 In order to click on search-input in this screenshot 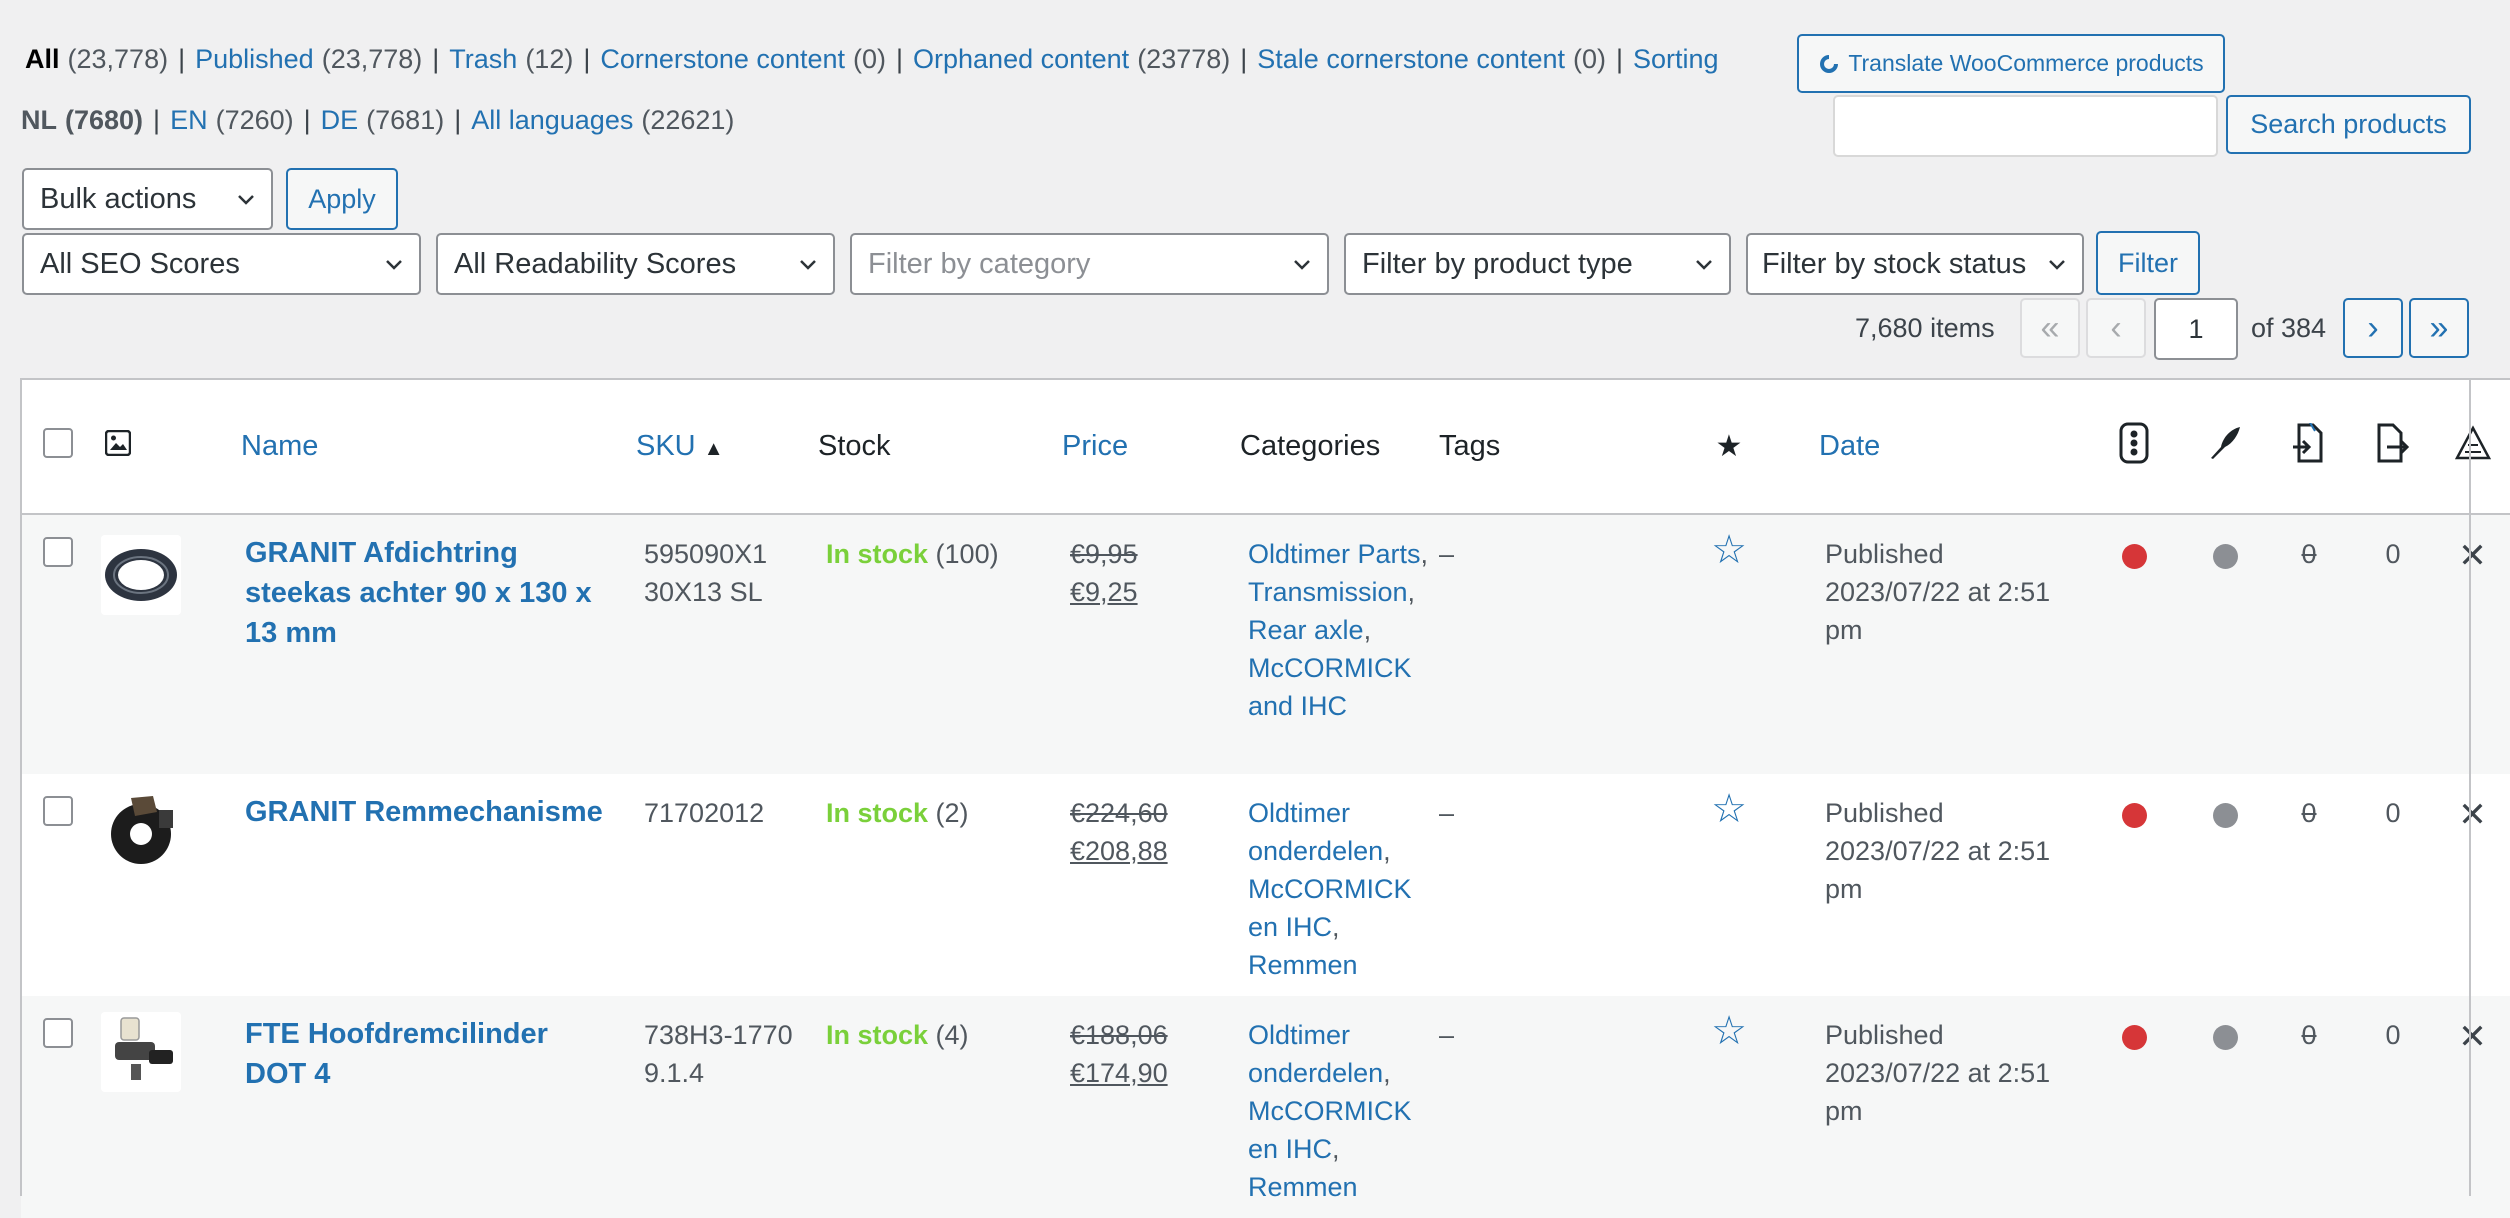, I will do `click(2025, 126)`.